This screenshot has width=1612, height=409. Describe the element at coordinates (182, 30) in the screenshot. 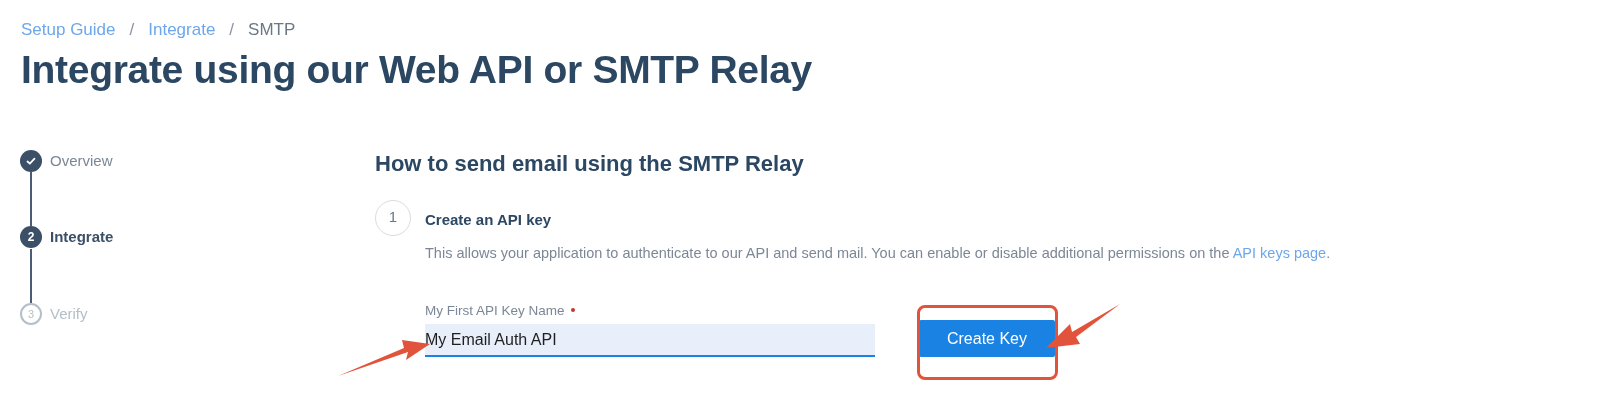

I see `breadcrumb-link: Integrate` at that location.